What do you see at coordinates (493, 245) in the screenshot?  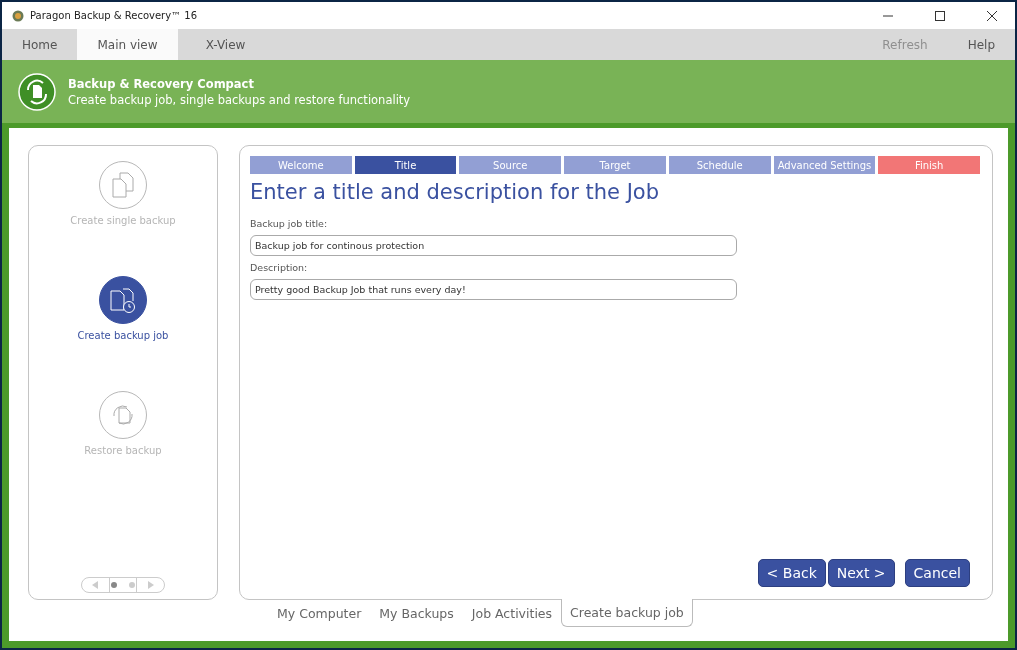 I see `text-field: Backup job for continous protection` at bounding box center [493, 245].